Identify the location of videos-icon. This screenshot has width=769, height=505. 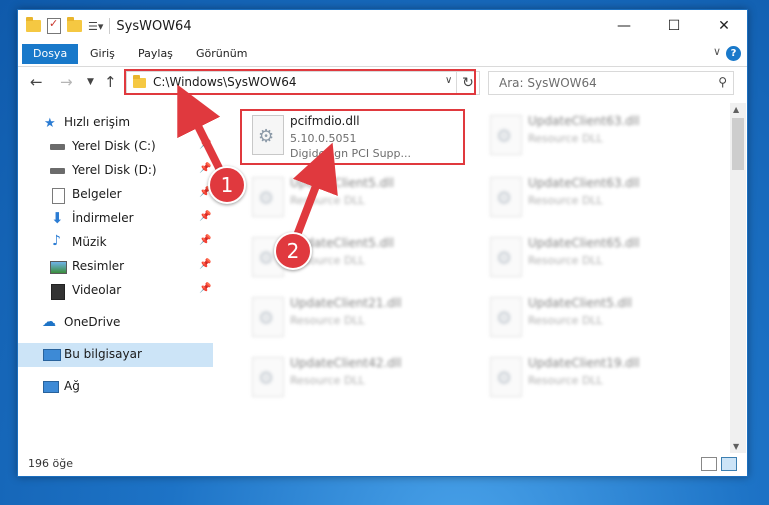
(58, 292).